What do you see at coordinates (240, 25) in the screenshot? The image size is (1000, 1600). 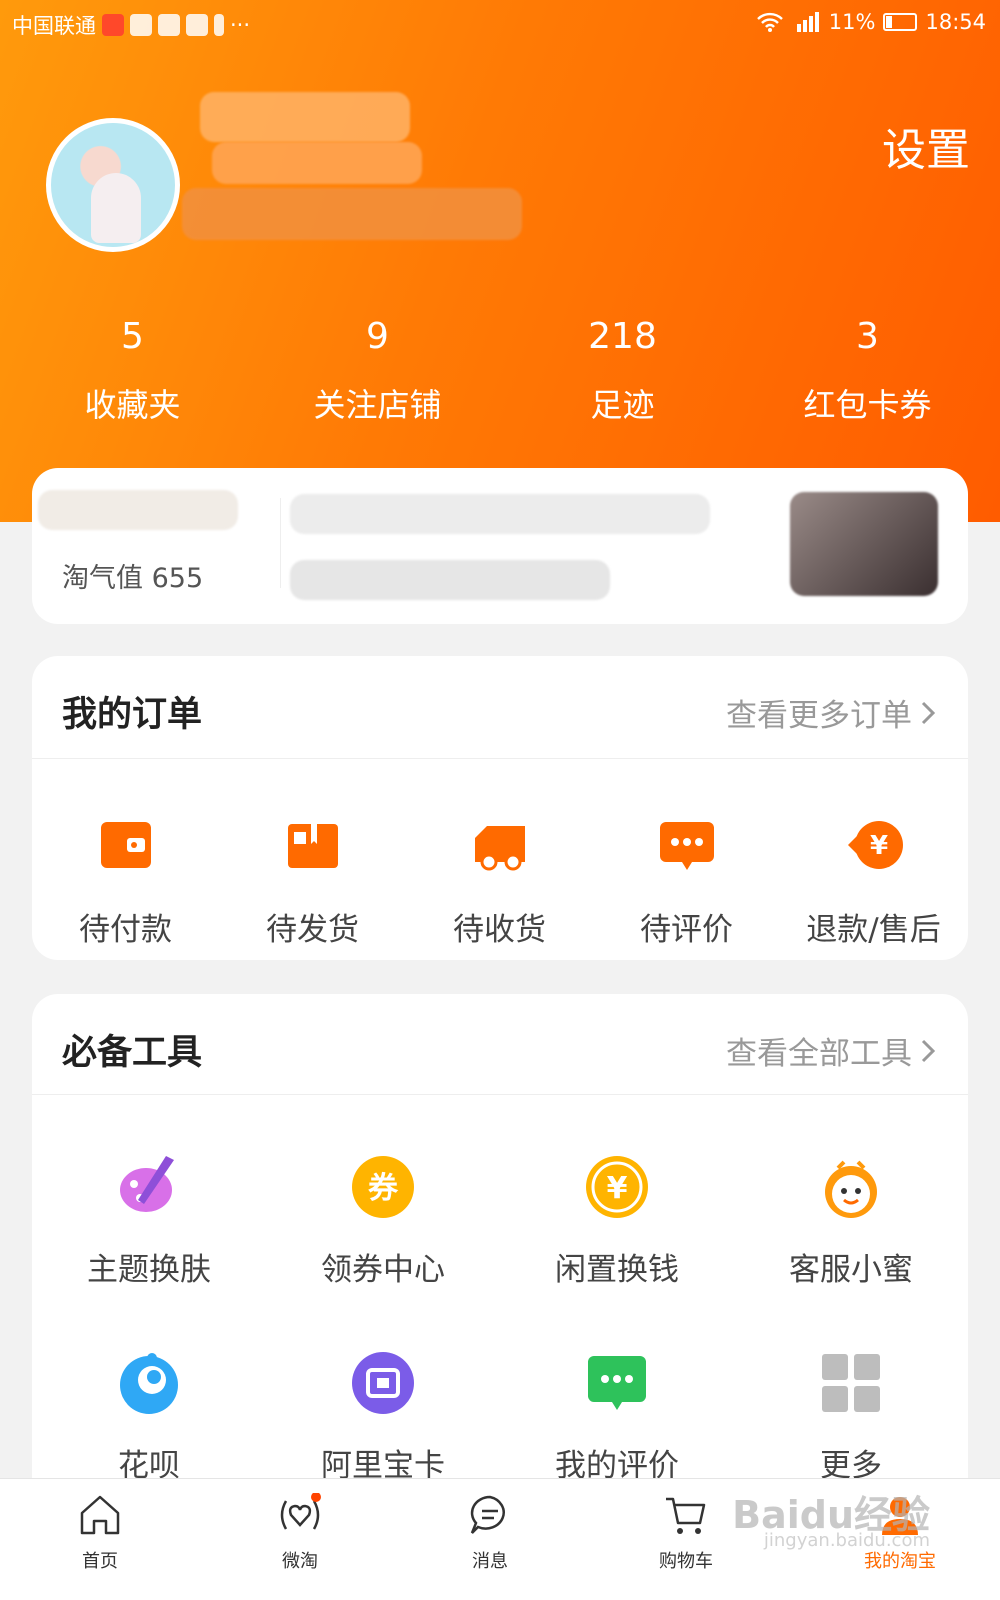 I see `more-notifications: ···` at bounding box center [240, 25].